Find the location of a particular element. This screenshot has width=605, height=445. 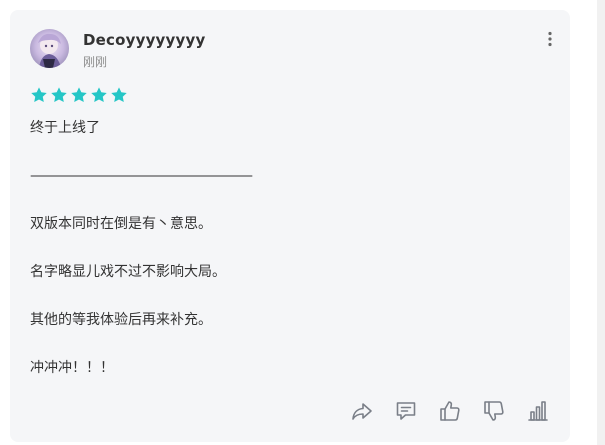

scrollbar is located at coordinates (601, 222).